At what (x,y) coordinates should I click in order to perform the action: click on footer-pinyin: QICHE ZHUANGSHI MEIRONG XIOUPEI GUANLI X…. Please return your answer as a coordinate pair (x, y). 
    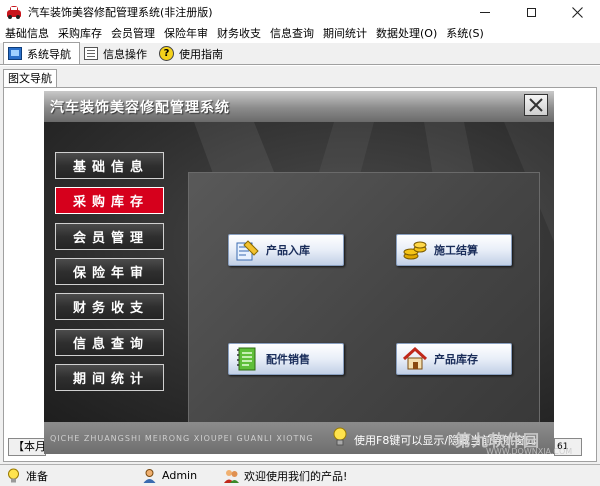
    Looking at the image, I should click on (182, 438).